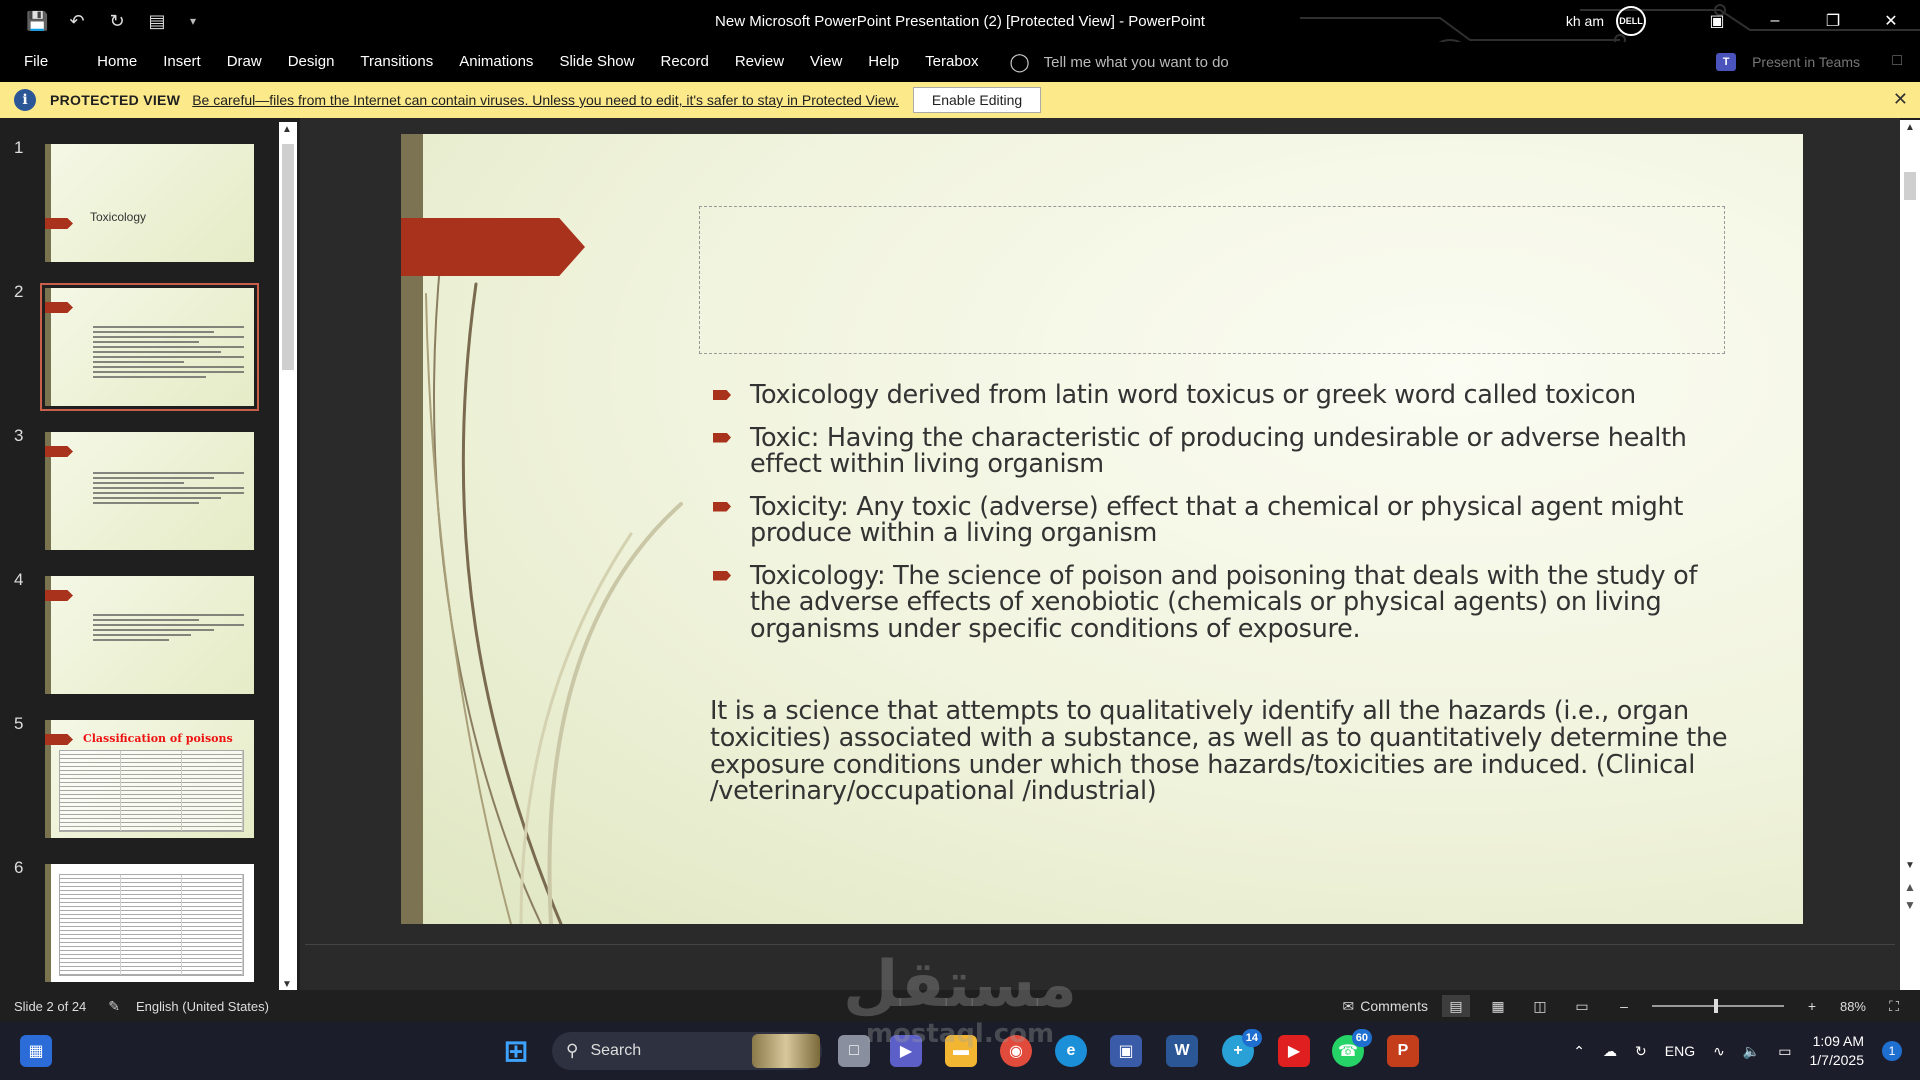 This screenshot has height=1080, width=1920. Describe the element at coordinates (1016, 1051) in the screenshot. I see `chrome-icon: ◉` at that location.